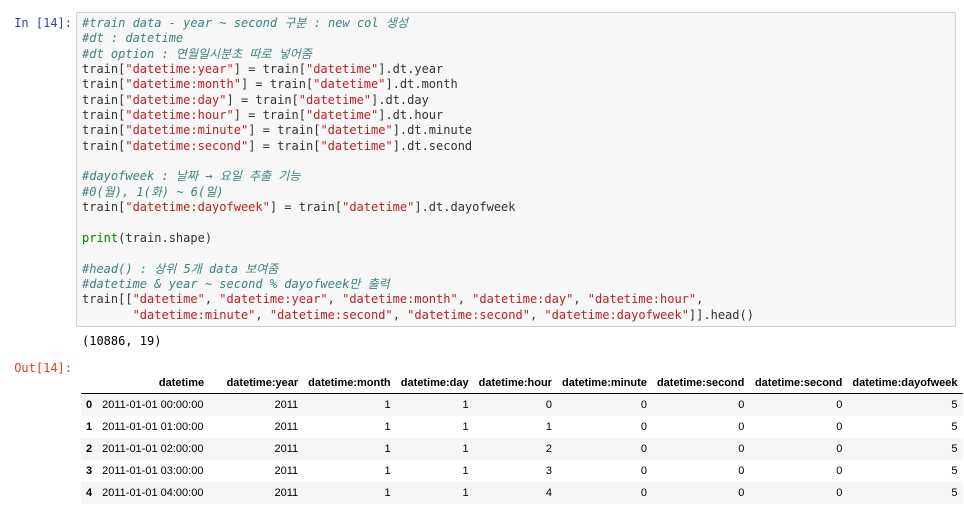  What do you see at coordinates (522, 493) in the screenshot?
I see `table-row: 4 2011-01-01 04:00:00 2011 1 1 4 0 0 0 5` at bounding box center [522, 493].